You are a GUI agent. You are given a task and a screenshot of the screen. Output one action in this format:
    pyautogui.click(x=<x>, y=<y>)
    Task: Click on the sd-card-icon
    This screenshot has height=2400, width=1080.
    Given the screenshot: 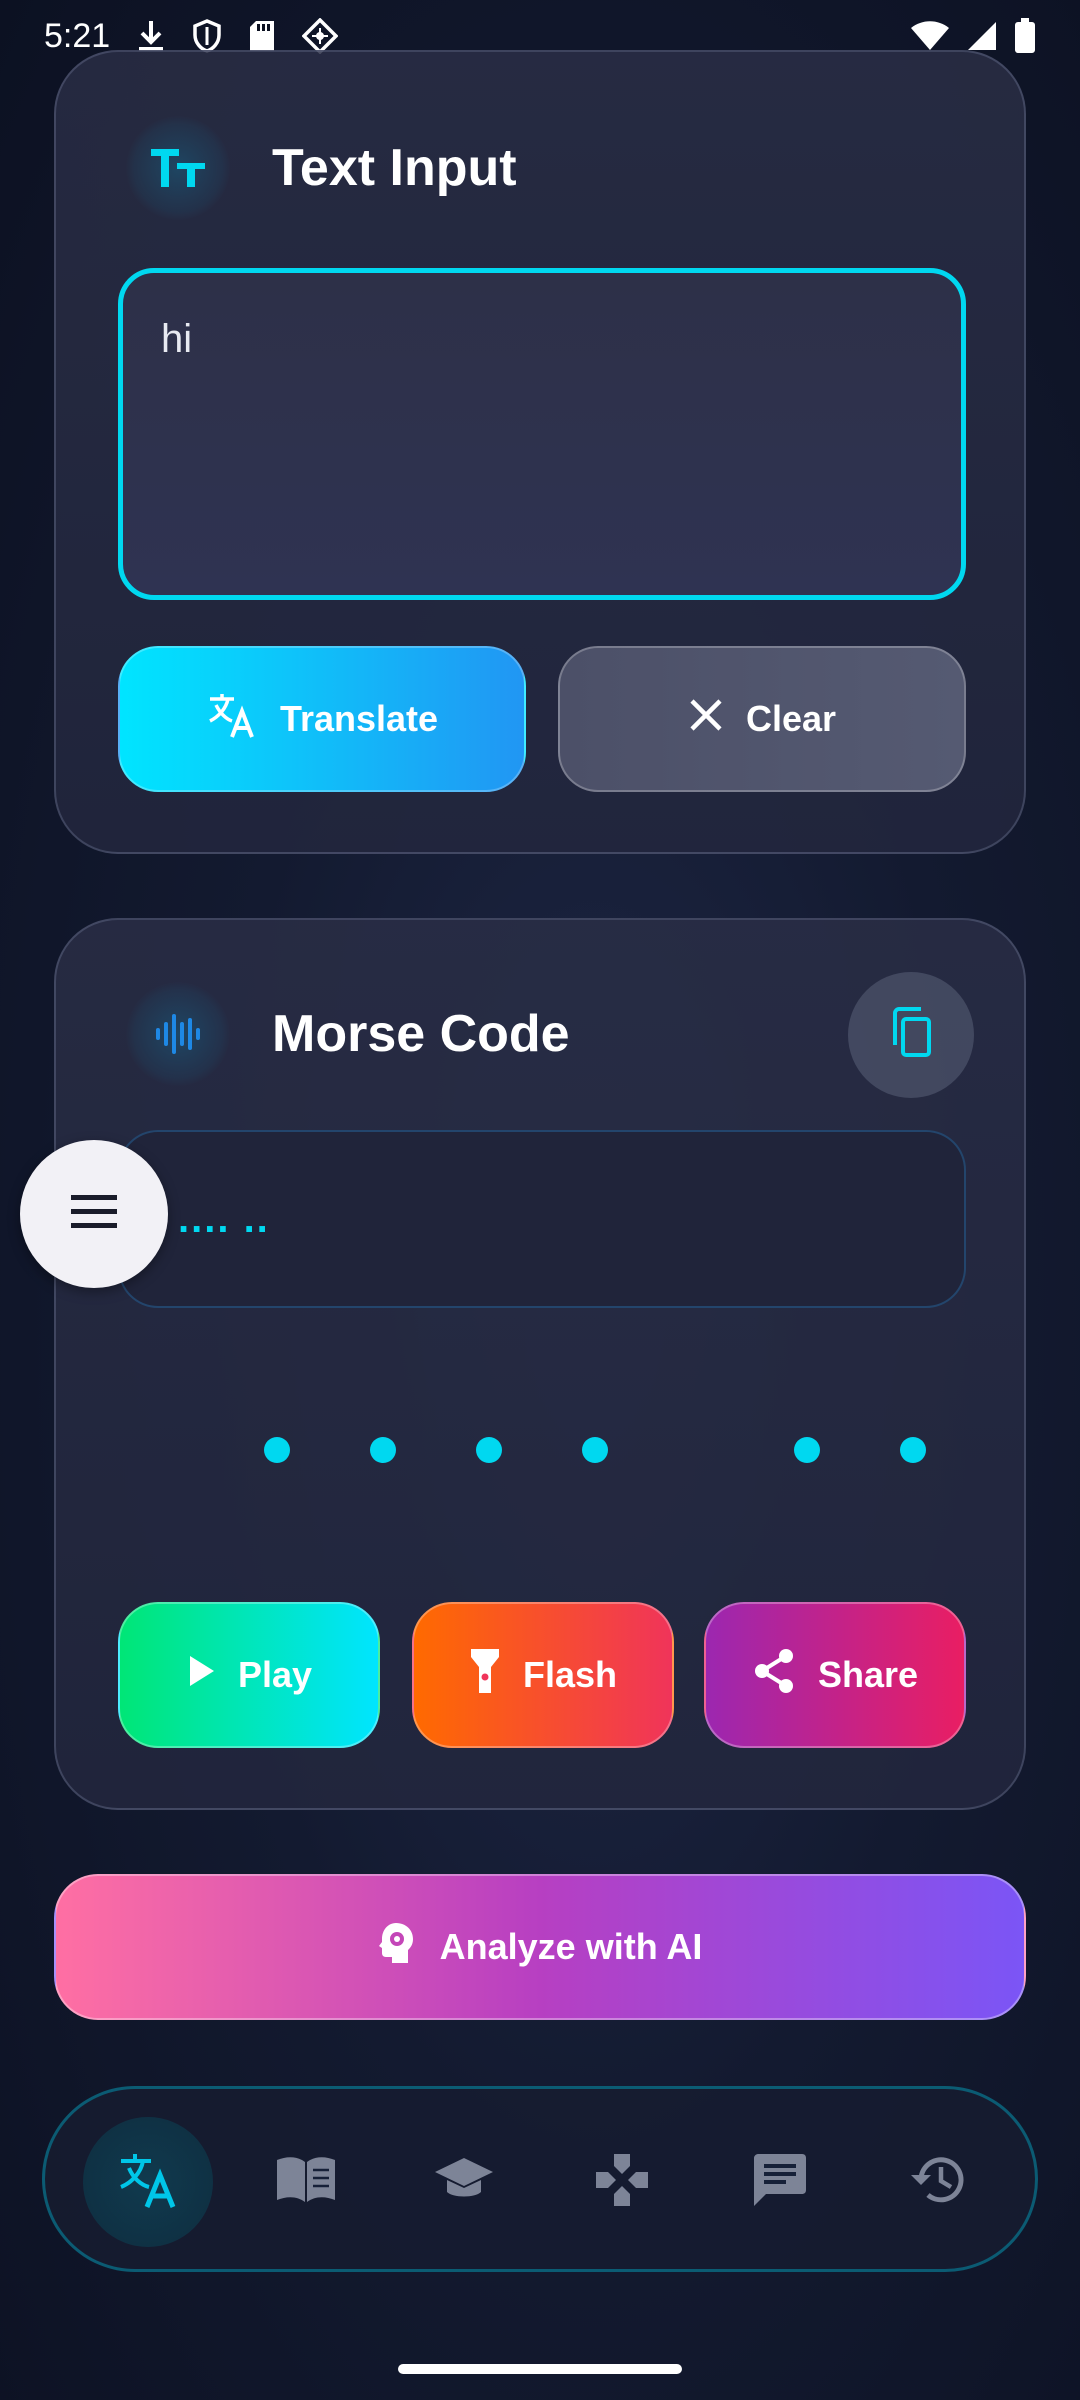 What is the action you would take?
    pyautogui.click(x=262, y=36)
    